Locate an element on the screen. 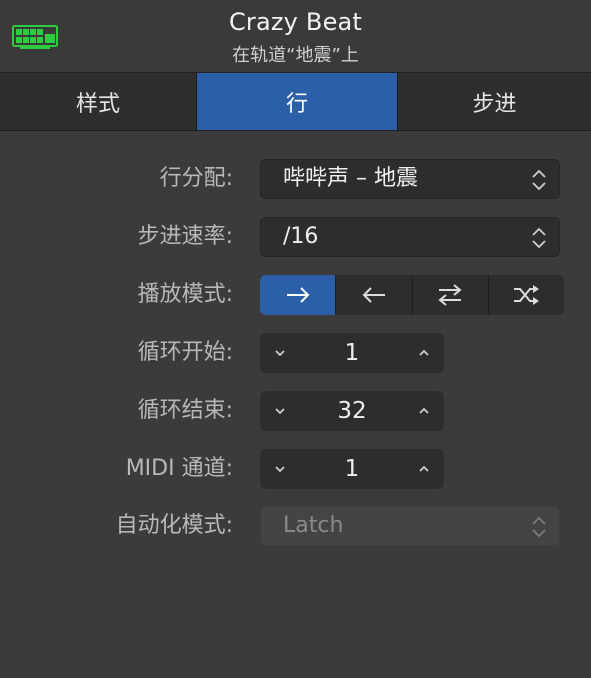  tab-pattern: 样式 is located at coordinates (98, 101).